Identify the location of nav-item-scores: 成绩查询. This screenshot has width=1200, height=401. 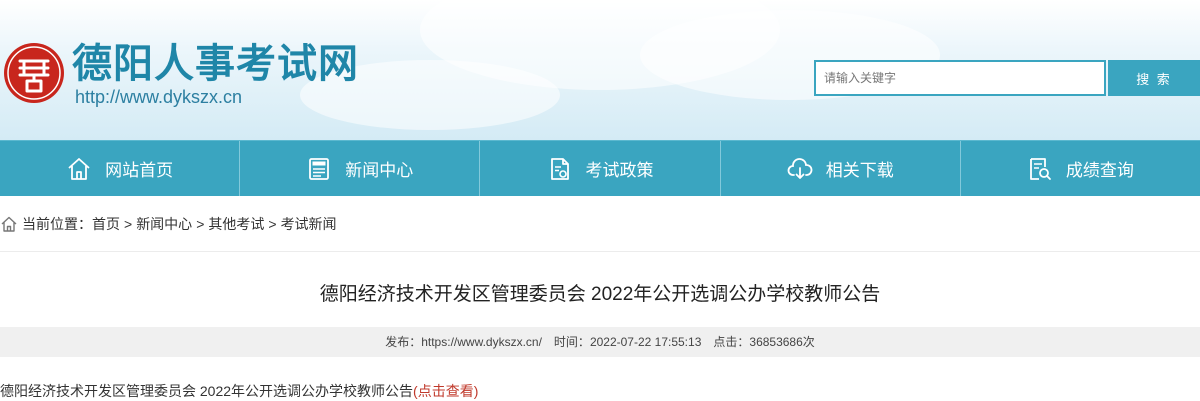
(1080, 168).